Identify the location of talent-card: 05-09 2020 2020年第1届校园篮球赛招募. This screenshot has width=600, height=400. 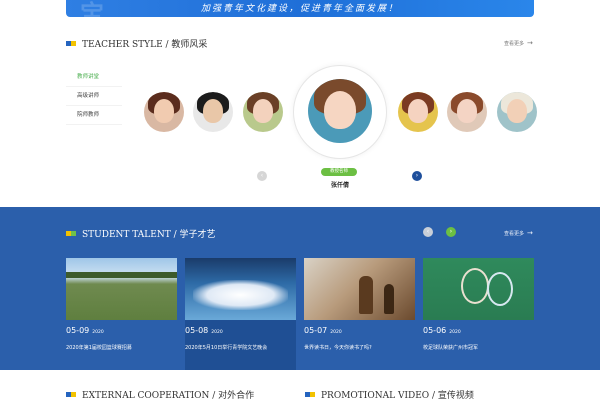
(121, 314).